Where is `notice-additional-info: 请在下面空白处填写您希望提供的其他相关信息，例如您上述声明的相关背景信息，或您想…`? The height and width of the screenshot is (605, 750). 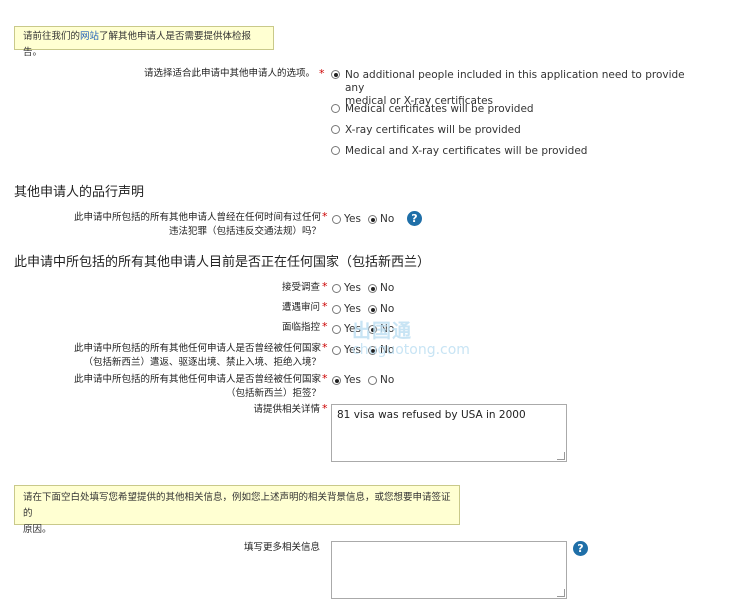
notice-additional-info: 请在下面空白处填写您希望提供的其他相关信息，例如您上述声明的相关背景信息，或您想… is located at coordinates (237, 510).